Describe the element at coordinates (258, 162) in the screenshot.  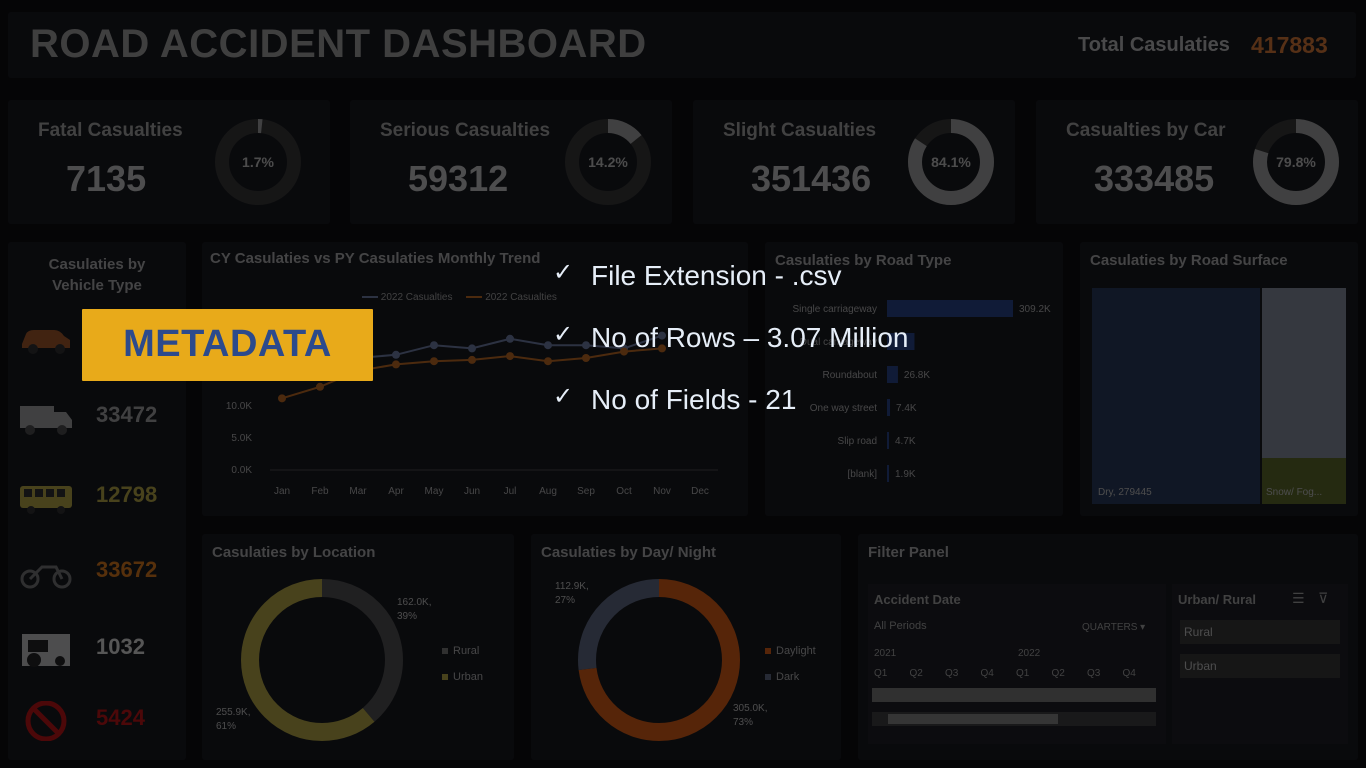
I see `kpi-pct: 1.7%` at that location.